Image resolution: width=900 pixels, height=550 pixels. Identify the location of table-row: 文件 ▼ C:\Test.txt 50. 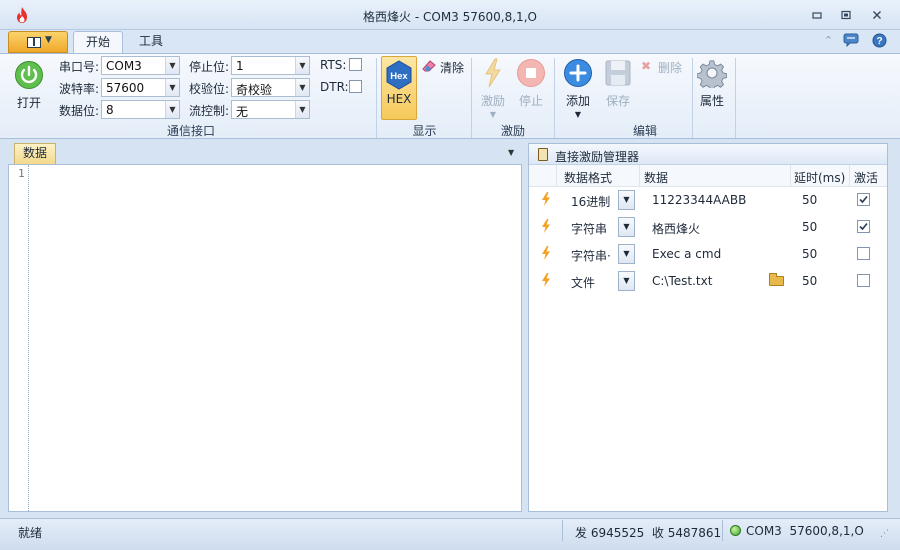
(708, 281).